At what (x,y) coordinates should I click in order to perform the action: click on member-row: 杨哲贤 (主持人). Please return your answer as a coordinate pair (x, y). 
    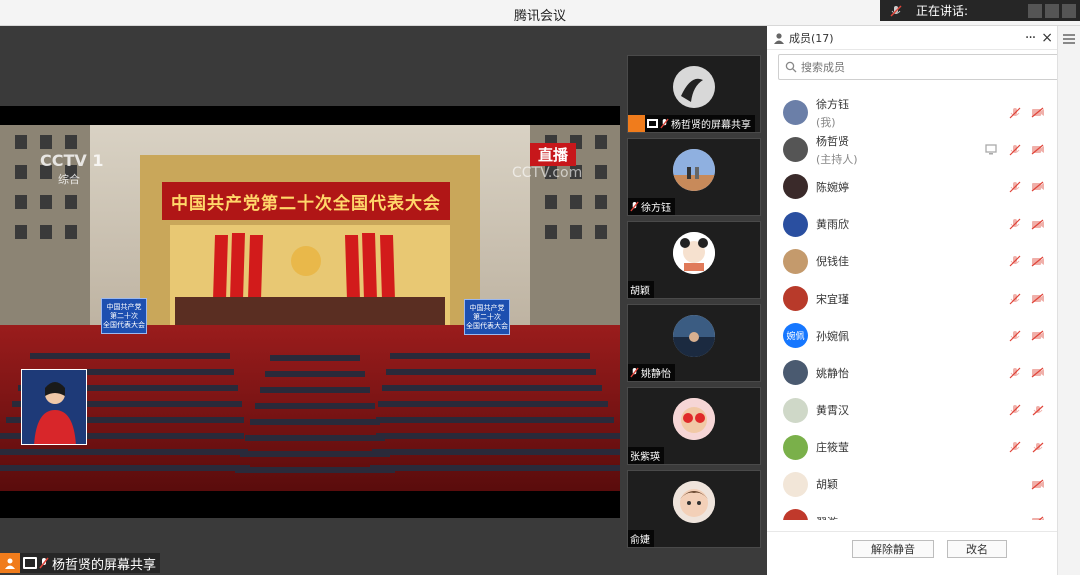
    Looking at the image, I should click on (912, 149).